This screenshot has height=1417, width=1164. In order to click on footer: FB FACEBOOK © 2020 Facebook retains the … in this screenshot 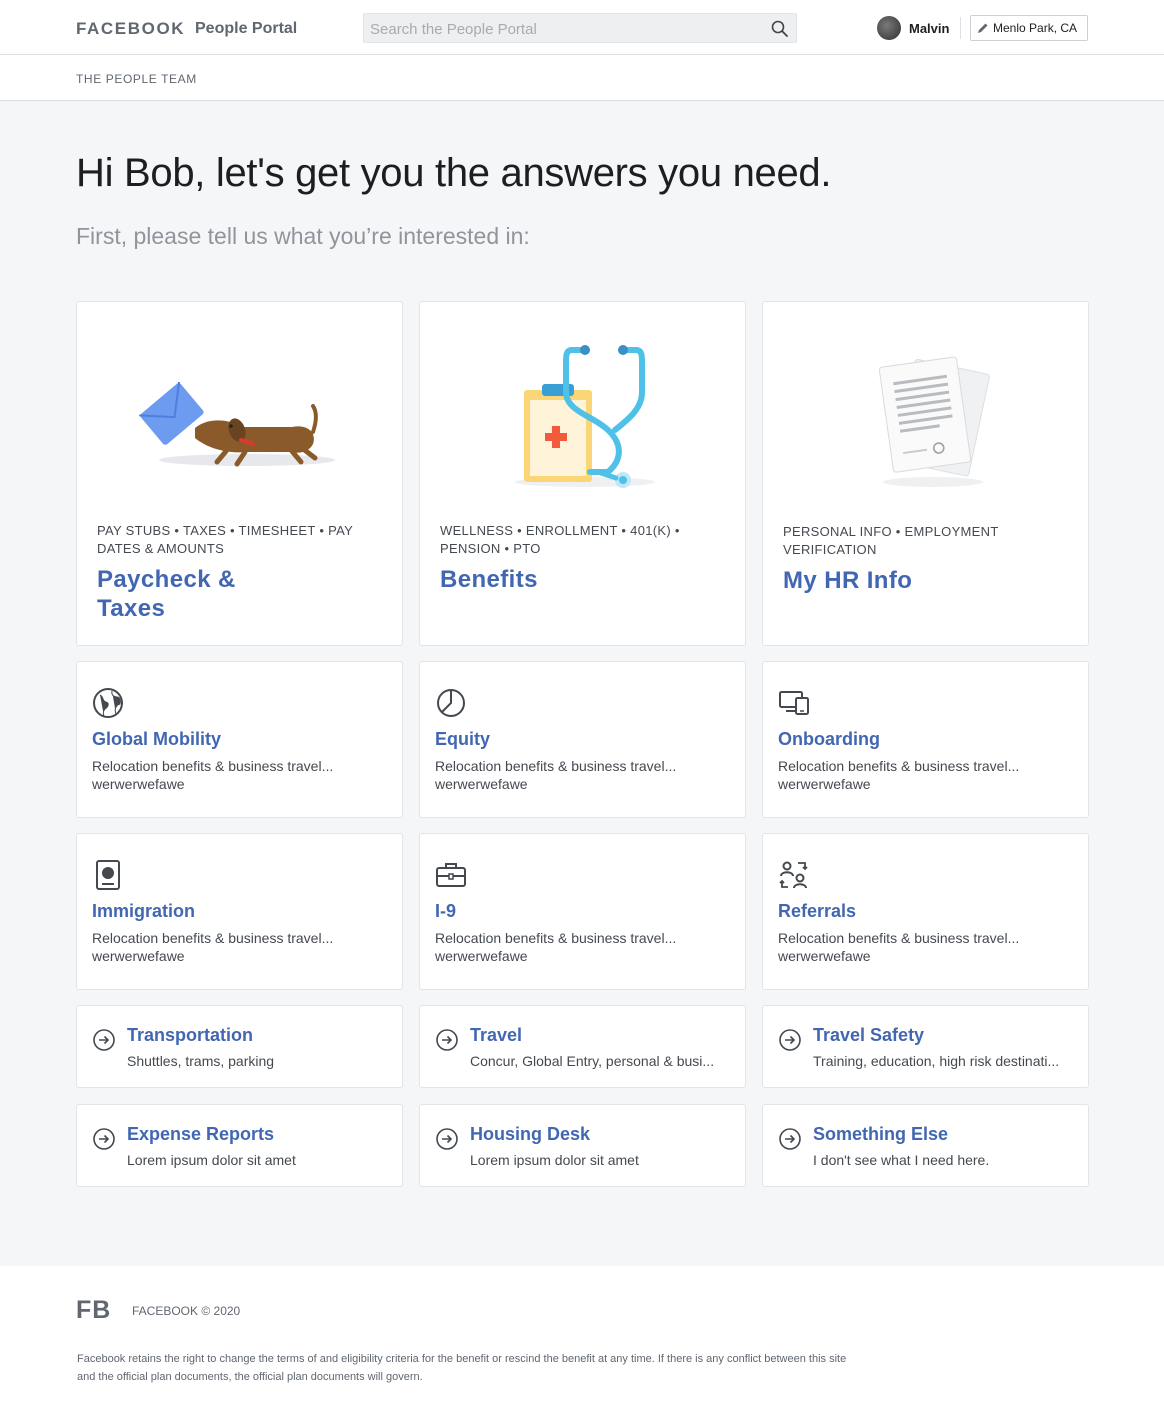, I will do `click(582, 1341)`.